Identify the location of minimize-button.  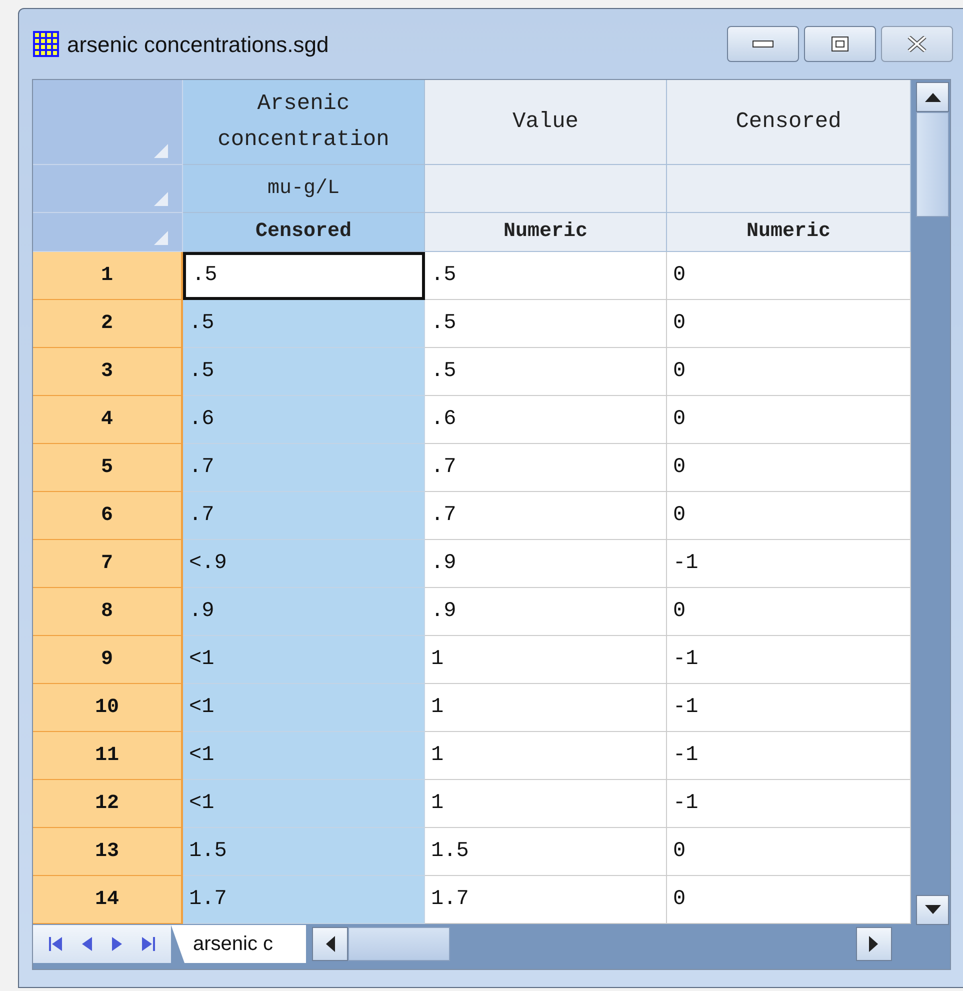
(763, 44).